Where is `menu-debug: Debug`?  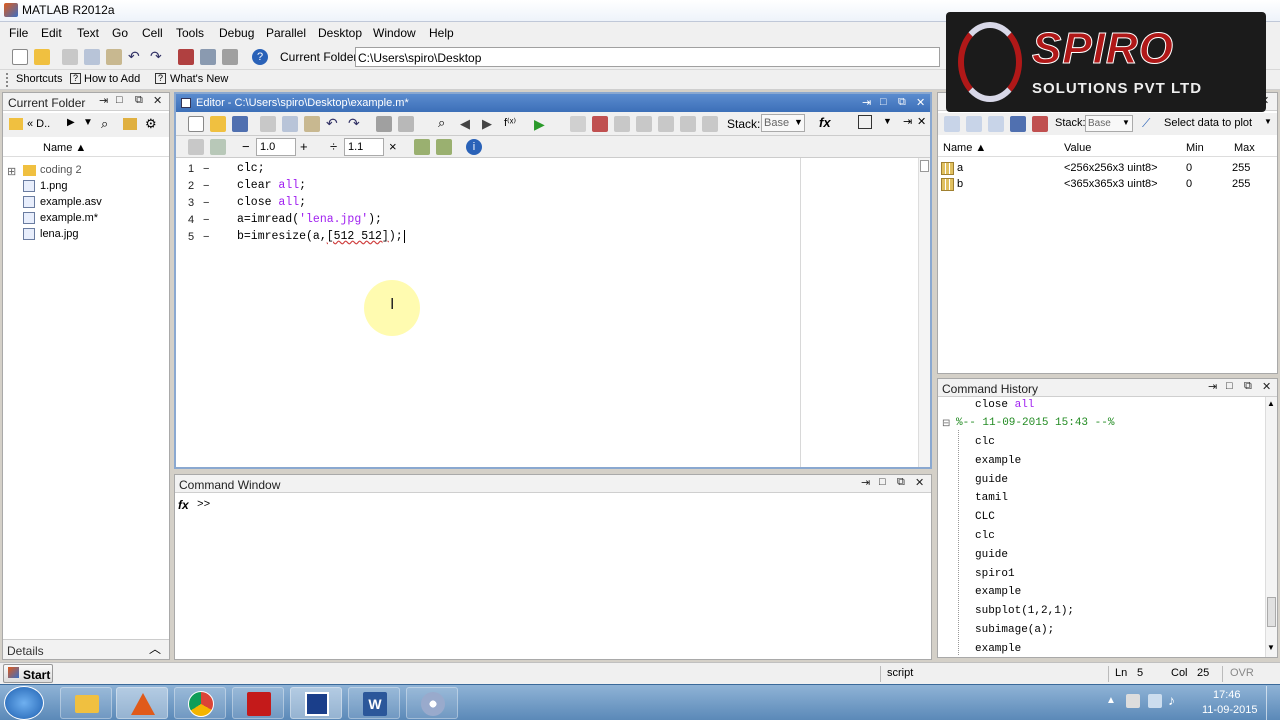
menu-debug: Debug is located at coordinates (236, 33).